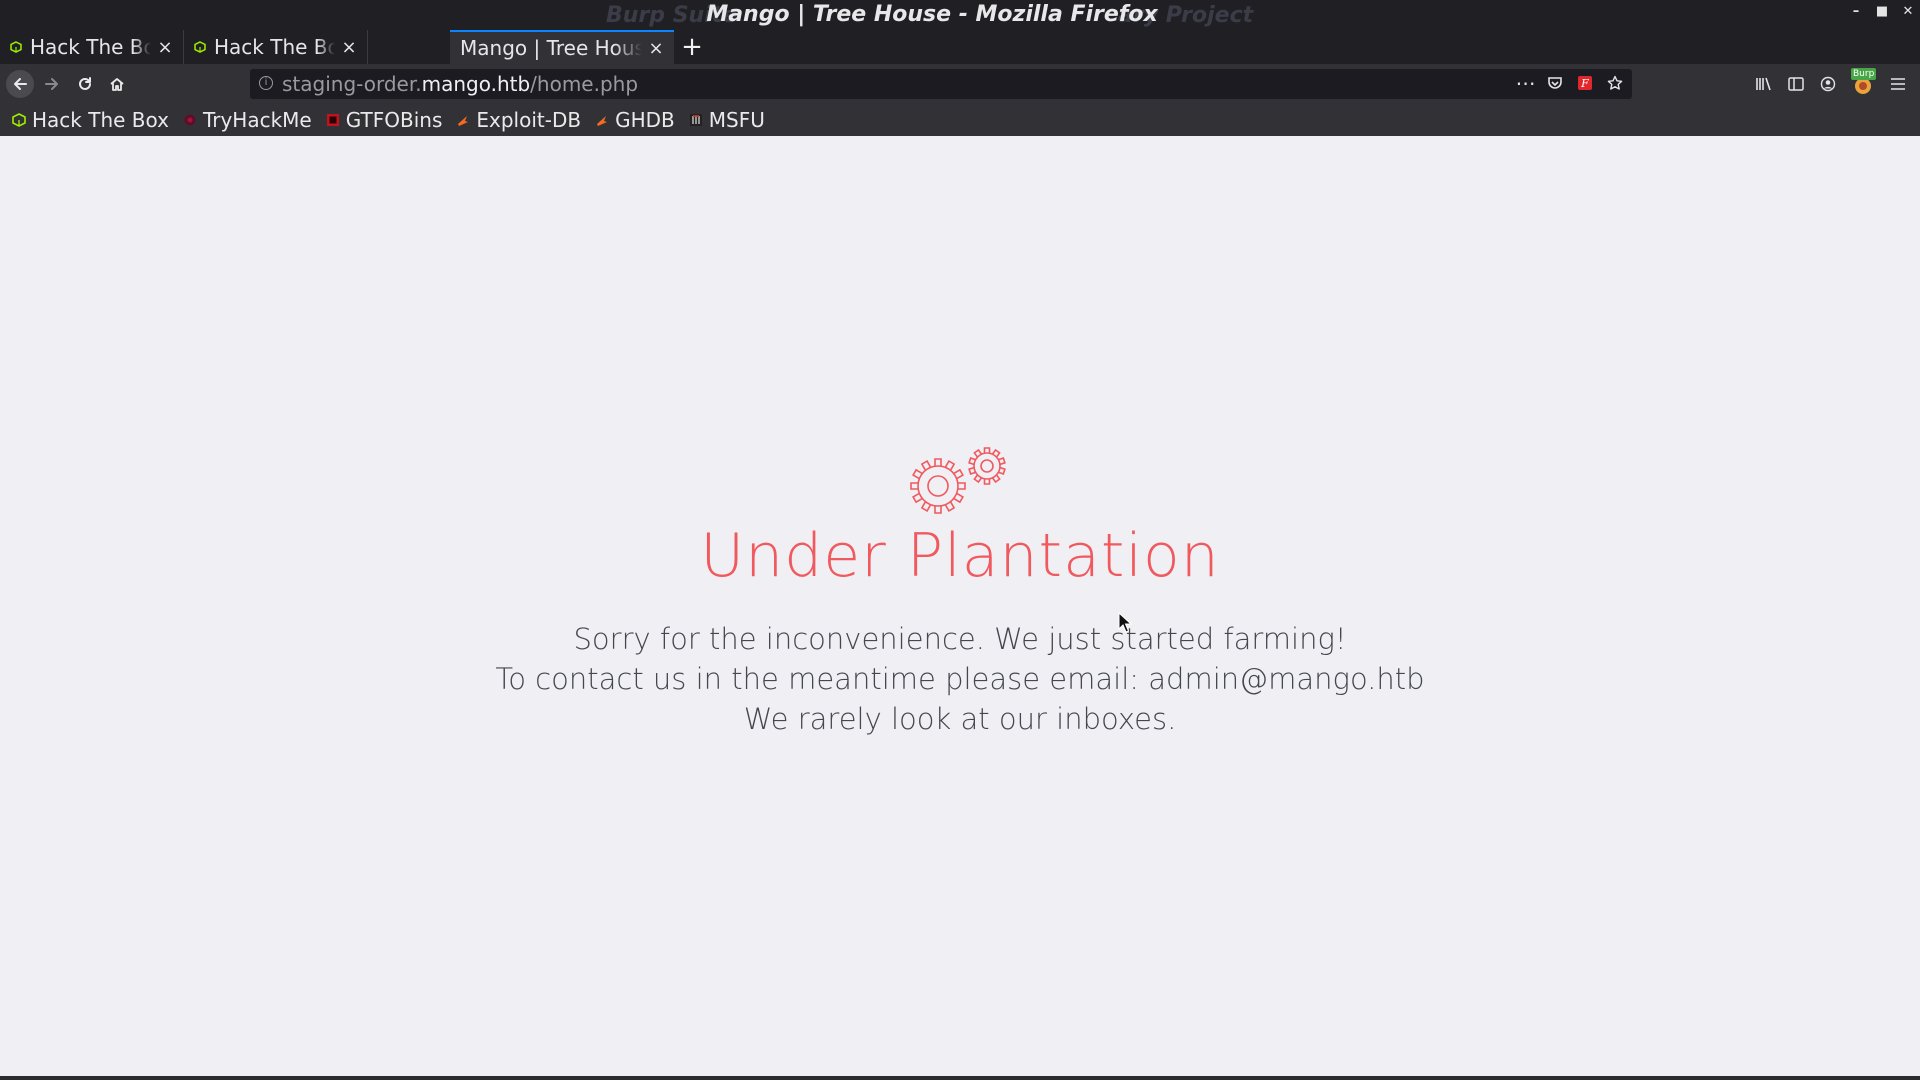 The width and height of the screenshot is (1920, 1080). I want to click on window-bottom-border, so click(960, 1078).